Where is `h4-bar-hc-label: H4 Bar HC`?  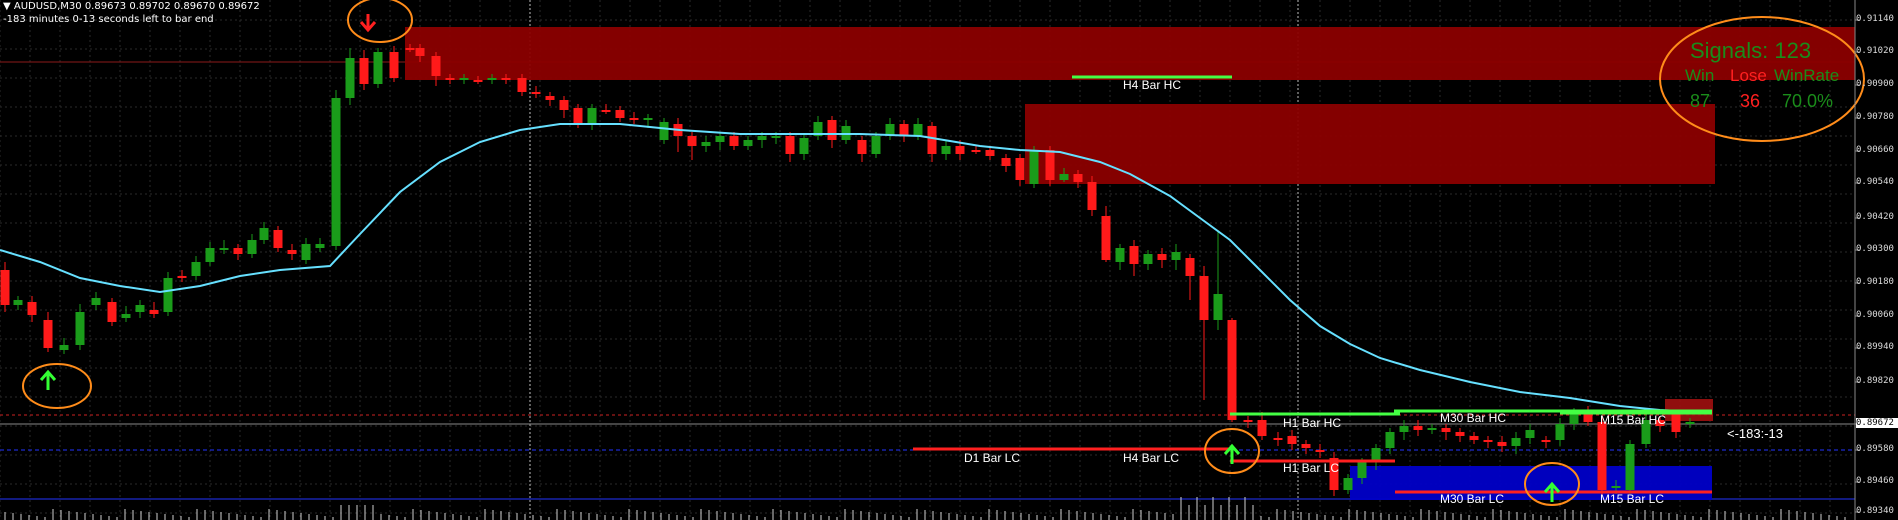 h4-bar-hc-label: H4 Bar HC is located at coordinates (1152, 85).